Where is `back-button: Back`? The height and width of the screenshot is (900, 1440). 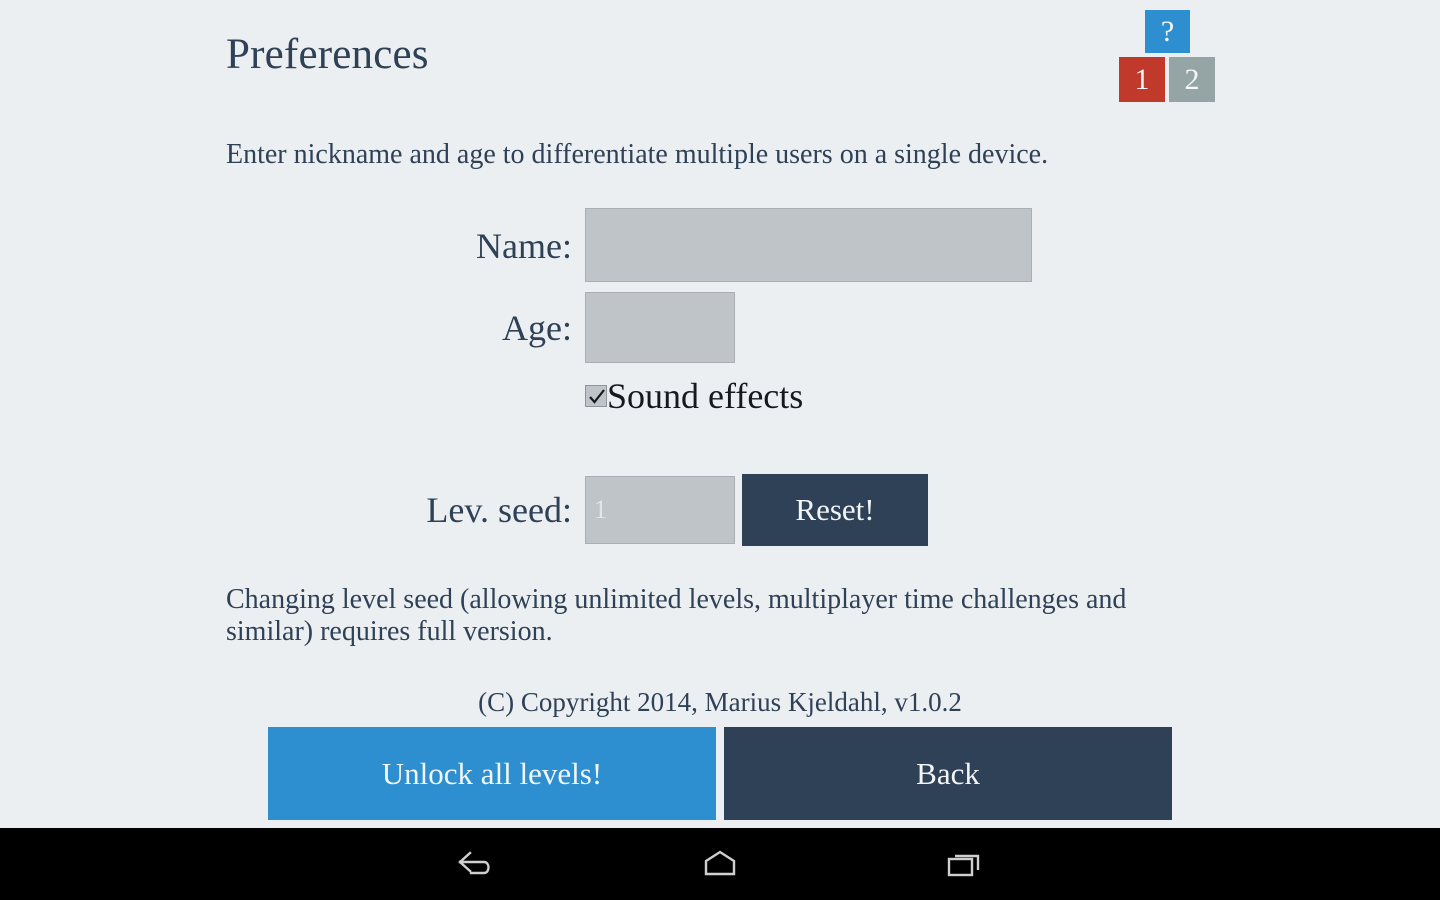 back-button: Back is located at coordinates (948, 773).